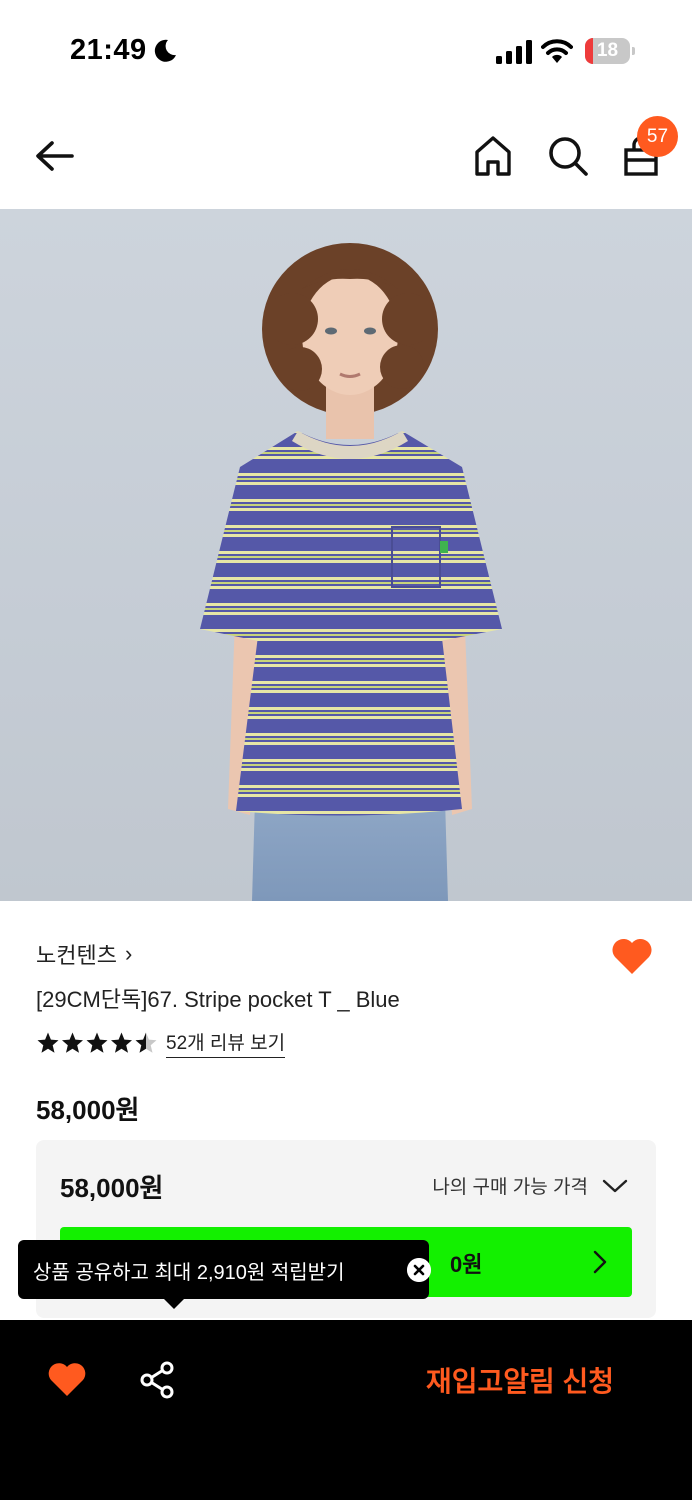 Image resolution: width=692 pixels, height=1500 pixels. I want to click on rating-stars, so click(97, 1042).